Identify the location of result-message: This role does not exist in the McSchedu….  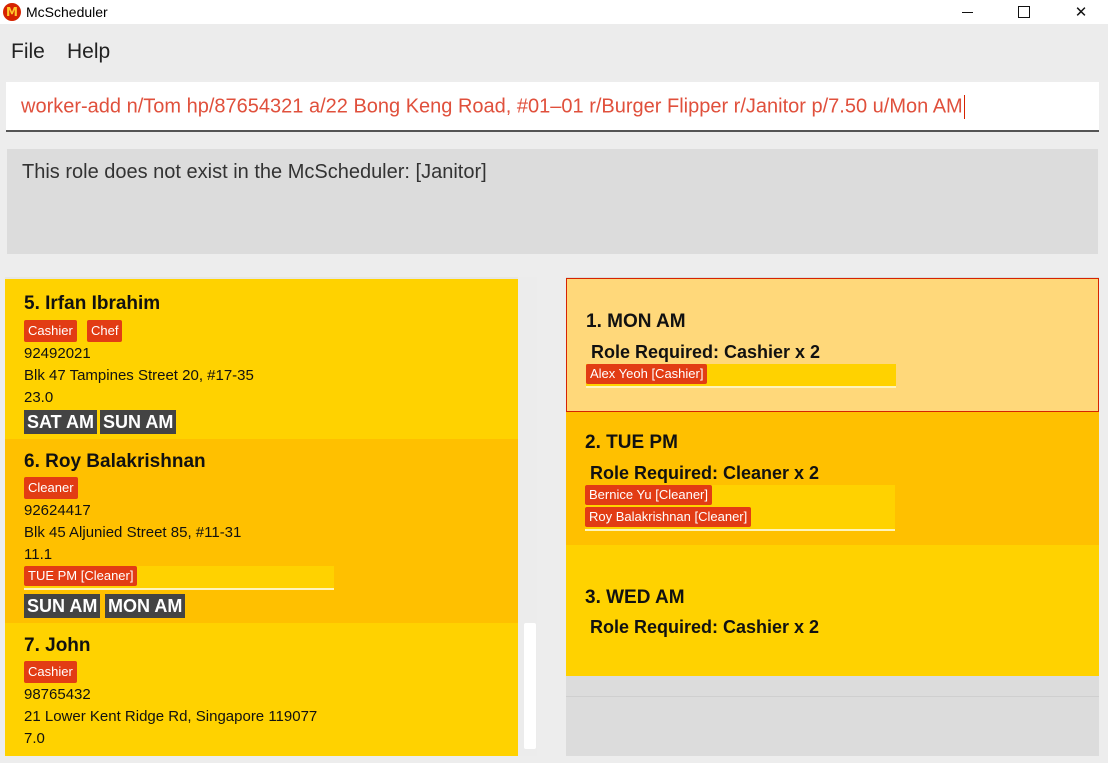
(254, 172).